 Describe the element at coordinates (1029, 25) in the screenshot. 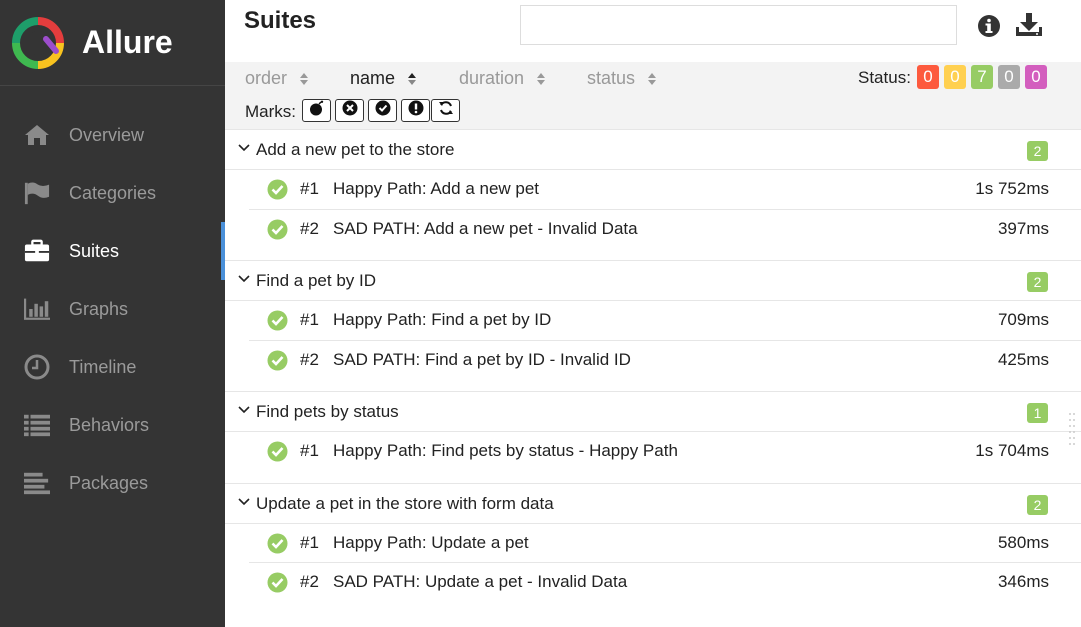

I see `download-icon` at that location.